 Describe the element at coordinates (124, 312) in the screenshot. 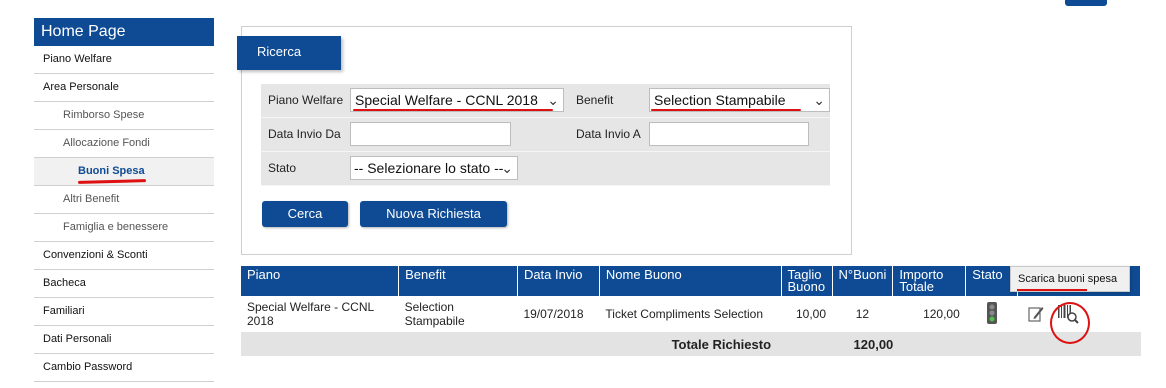

I see `sidebar-item-familiari: Familiari` at that location.